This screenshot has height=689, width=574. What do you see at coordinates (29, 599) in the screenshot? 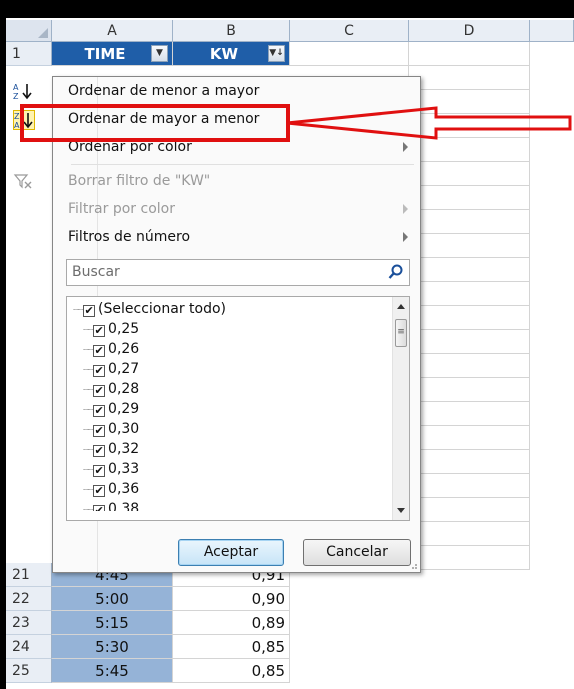
I see `row-header: 22` at bounding box center [29, 599].